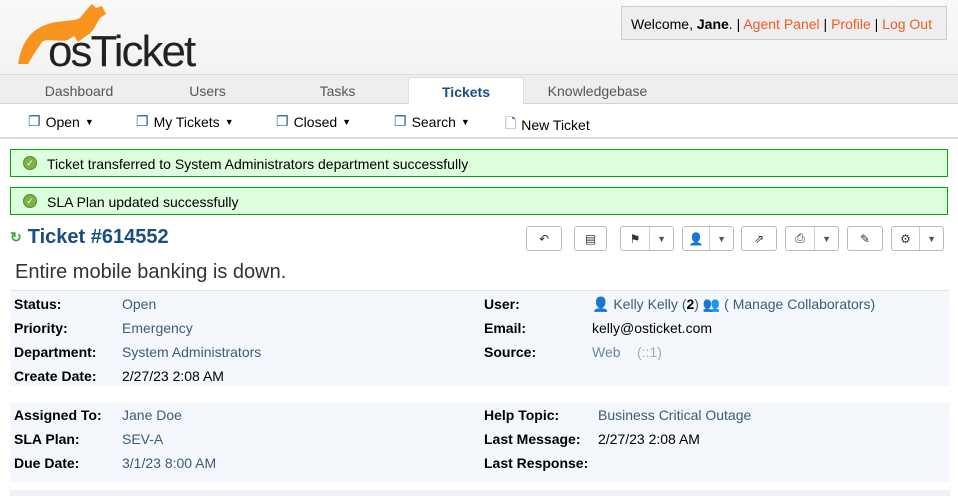 The image size is (958, 496). I want to click on priority-label: Priority:, so click(41, 328).